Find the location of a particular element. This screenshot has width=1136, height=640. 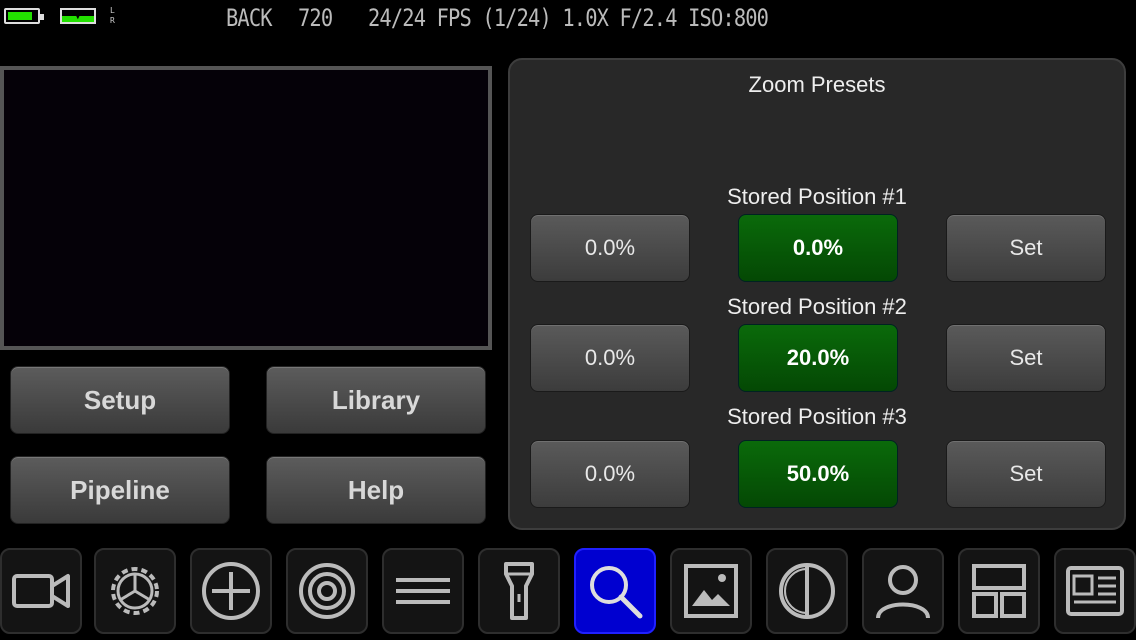

setup-button: Setup is located at coordinates (120, 400).